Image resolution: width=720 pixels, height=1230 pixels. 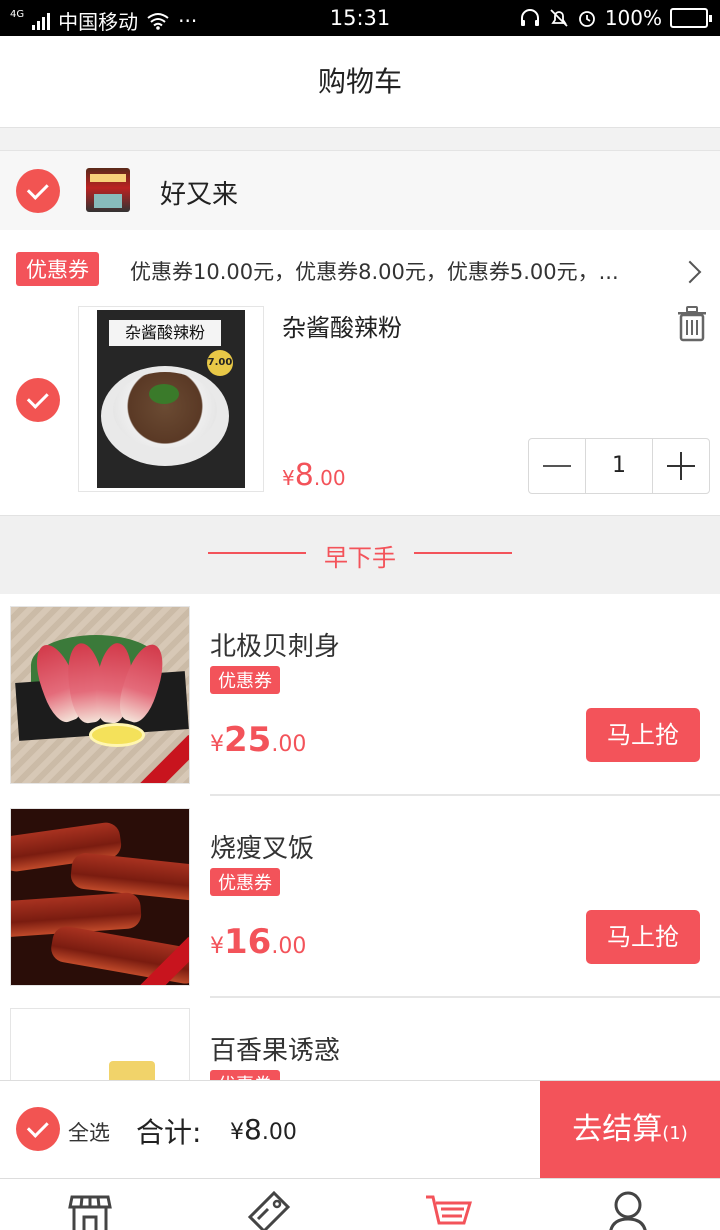 I want to click on tag-icon, so click(x=268, y=1209).